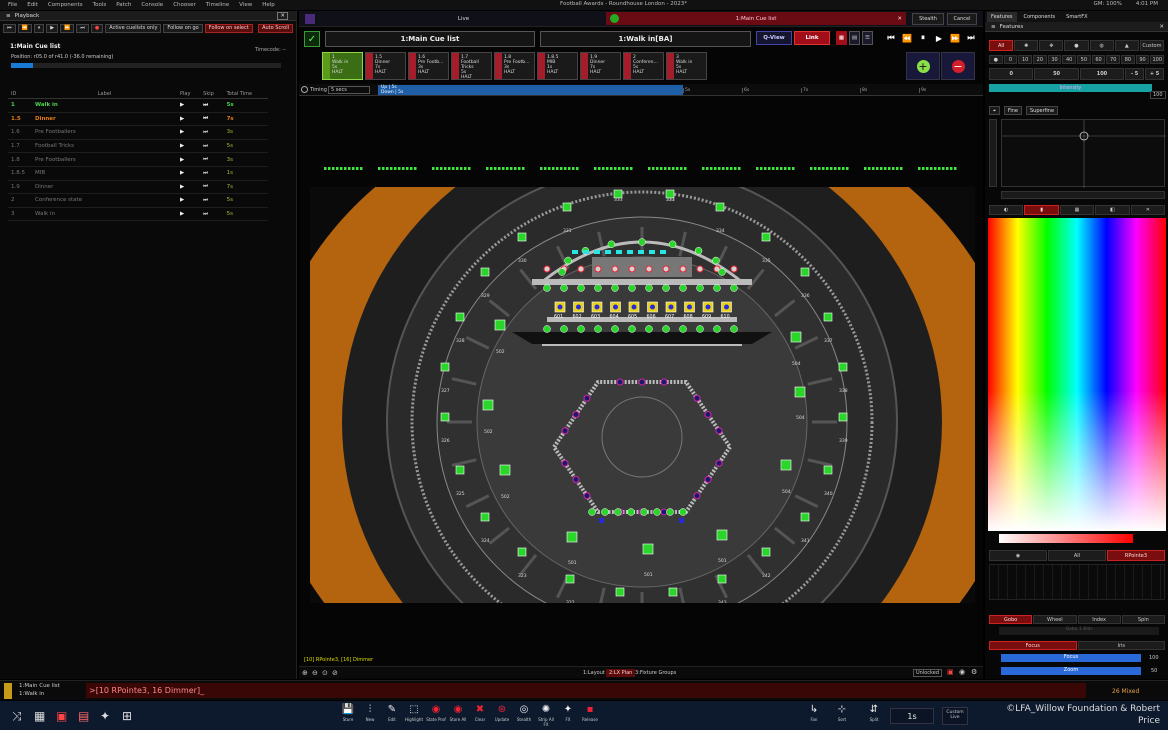 The height and width of the screenshot is (730, 1168). Describe the element at coordinates (1136, 555) in the screenshot. I see `col-rpointe3-button: RPointe3` at that location.